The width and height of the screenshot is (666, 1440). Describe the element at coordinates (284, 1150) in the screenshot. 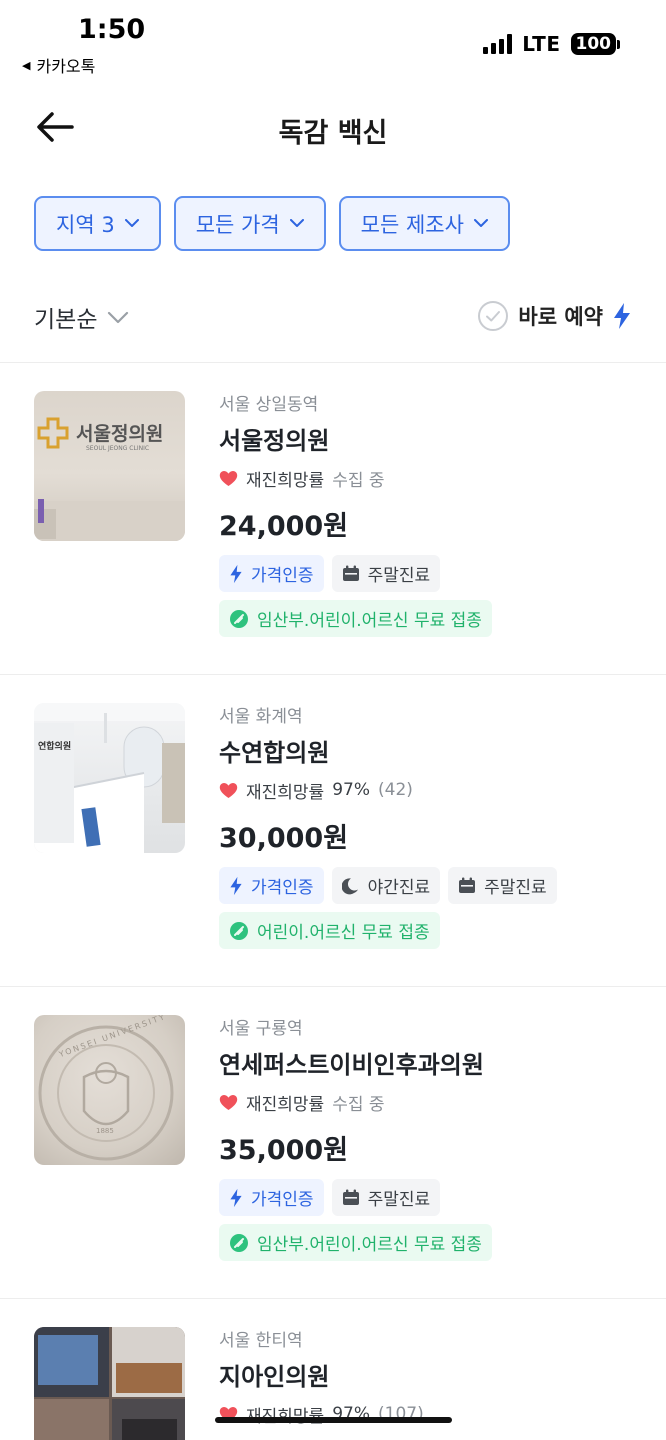

I see `price: 35,000원` at that location.